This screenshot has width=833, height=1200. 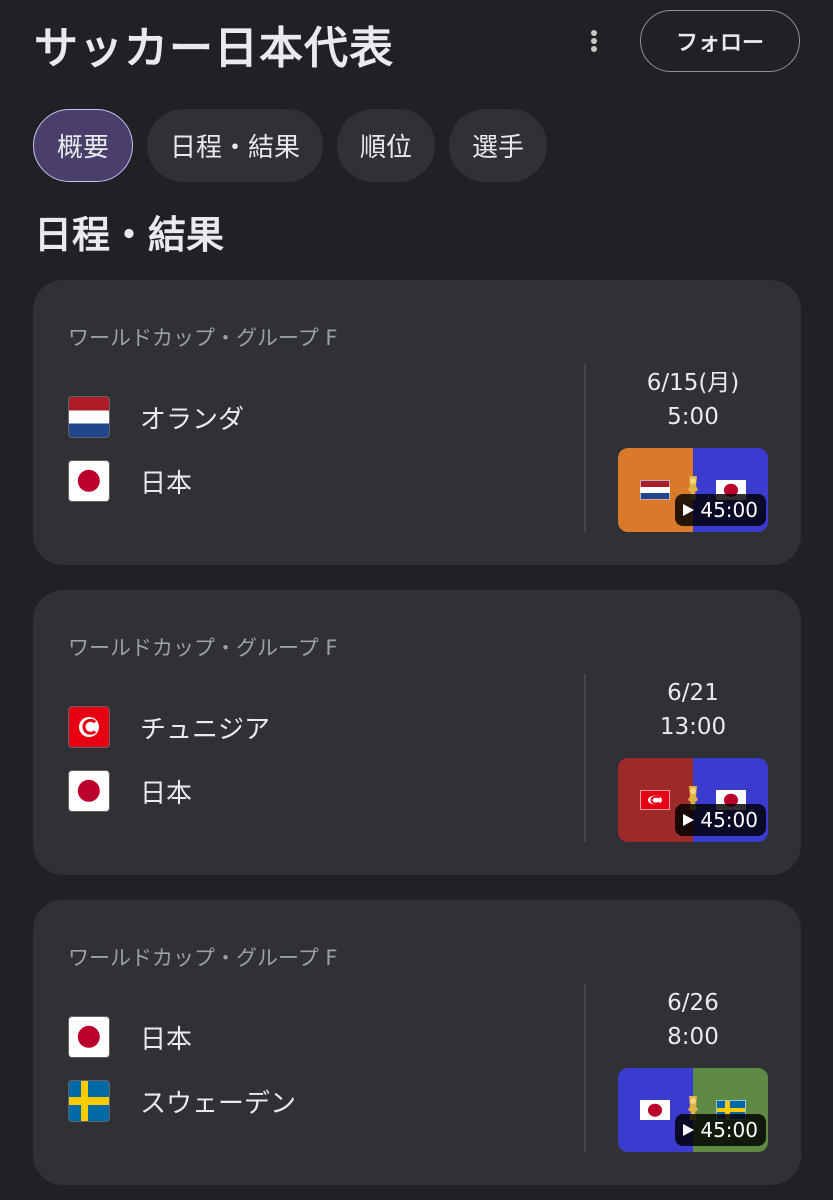 What do you see at coordinates (130, 1037) in the screenshot?
I see `home-team: 日本` at bounding box center [130, 1037].